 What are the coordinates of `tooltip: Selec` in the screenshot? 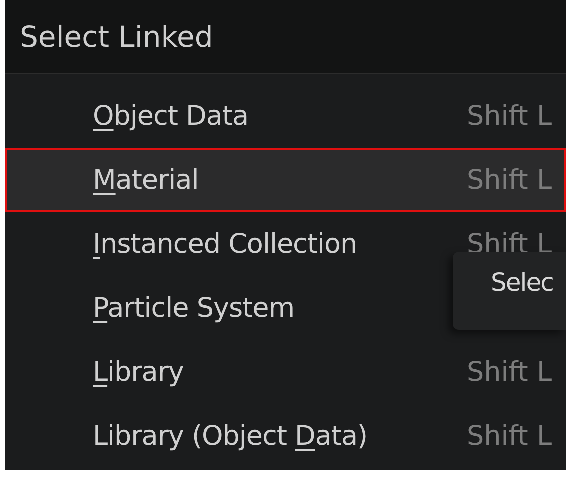 It's located at (509, 291).